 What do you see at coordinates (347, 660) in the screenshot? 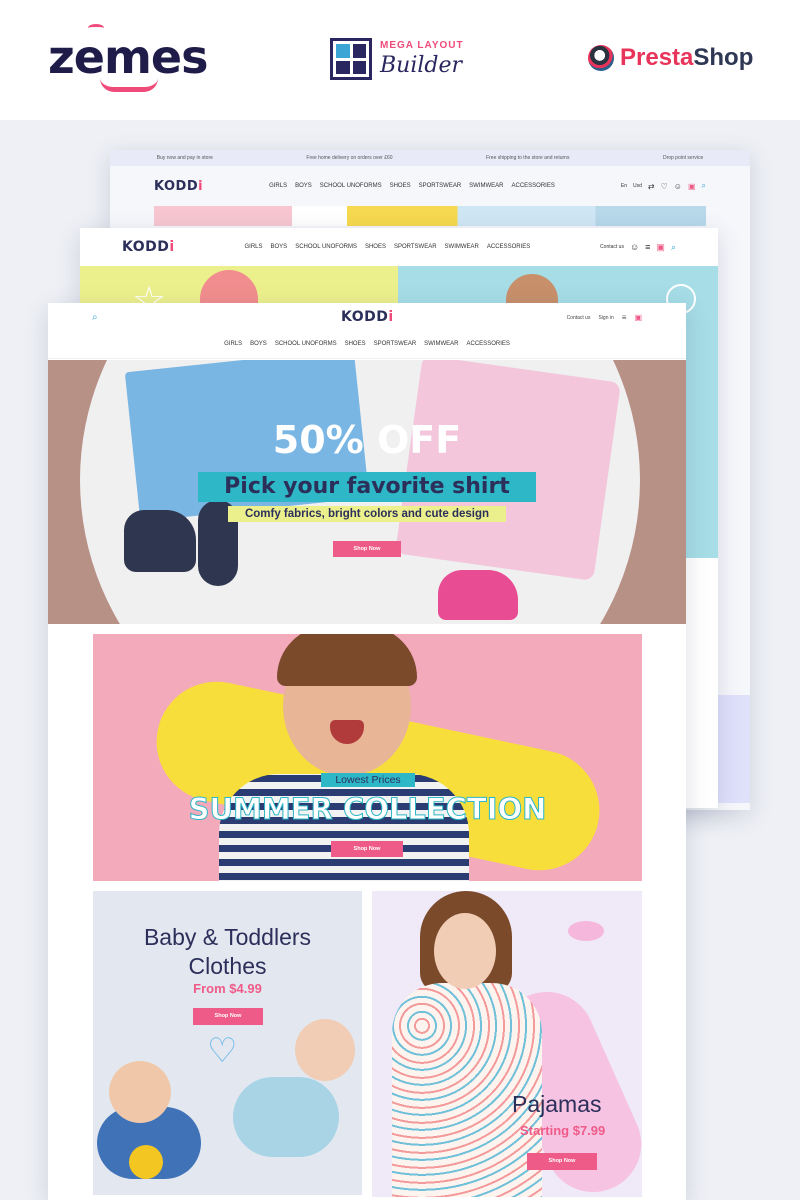
I see `kid-hair-image` at bounding box center [347, 660].